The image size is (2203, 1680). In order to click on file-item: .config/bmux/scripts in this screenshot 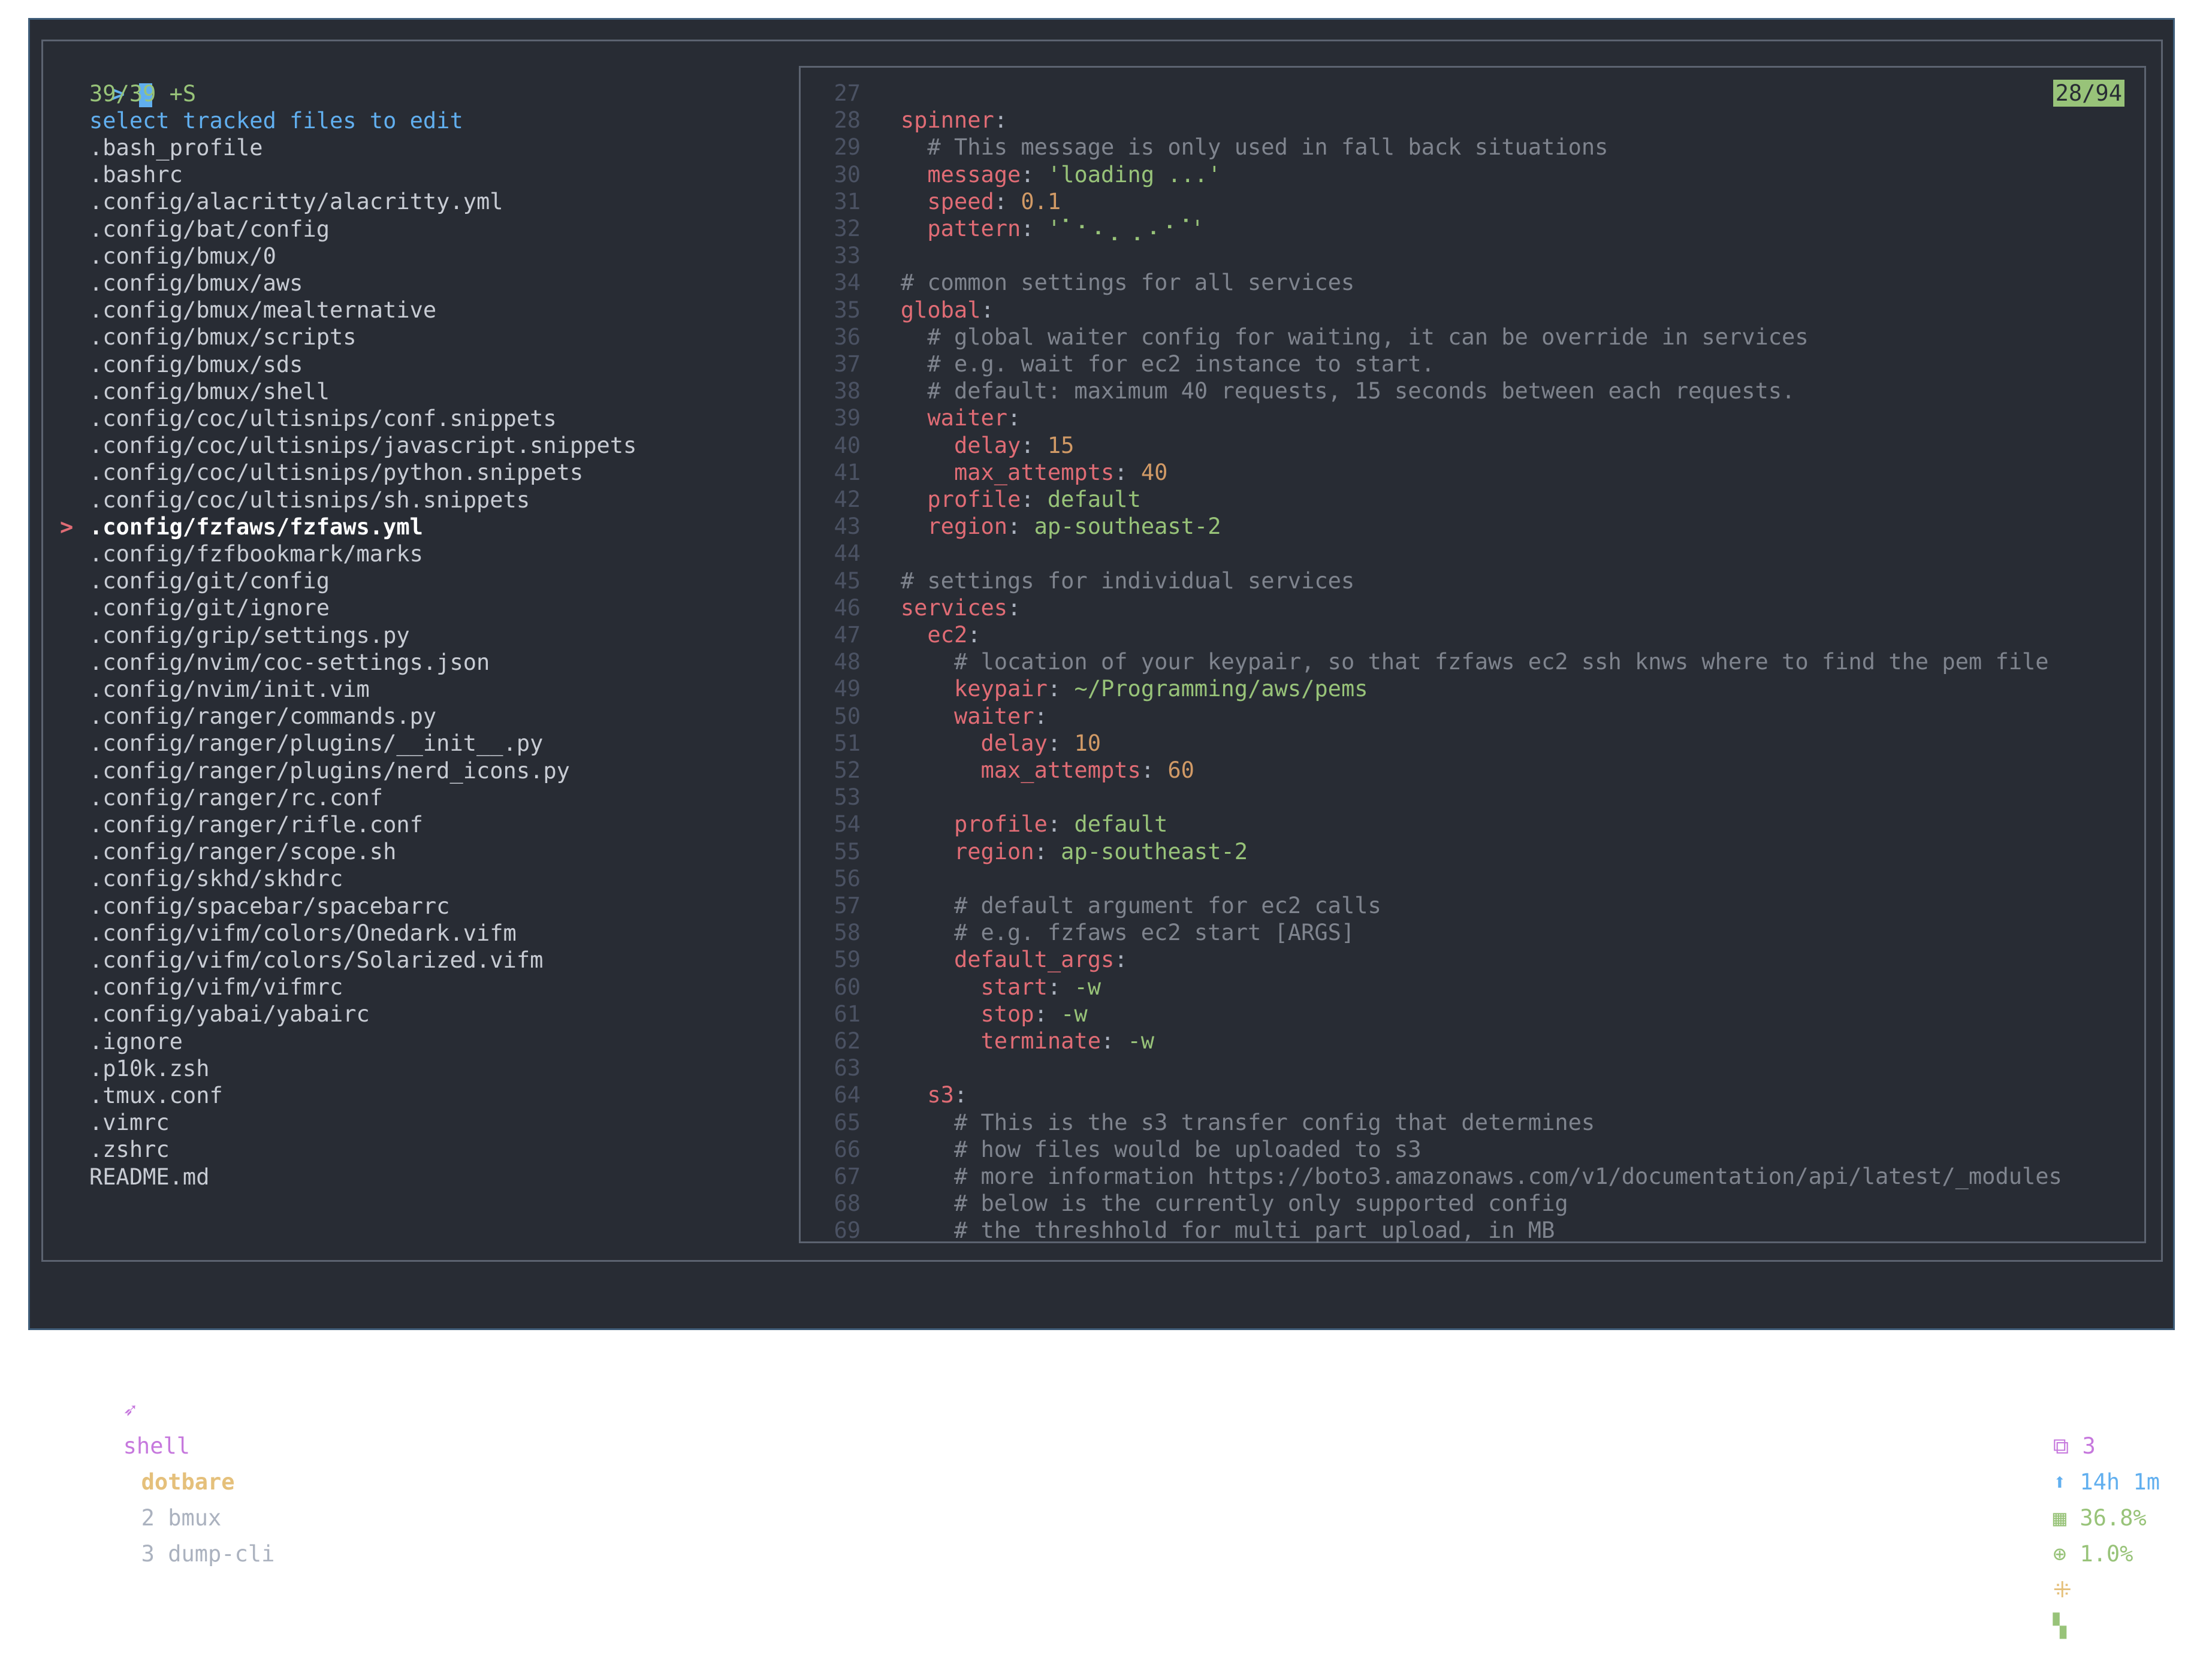, I will do `click(223, 337)`.